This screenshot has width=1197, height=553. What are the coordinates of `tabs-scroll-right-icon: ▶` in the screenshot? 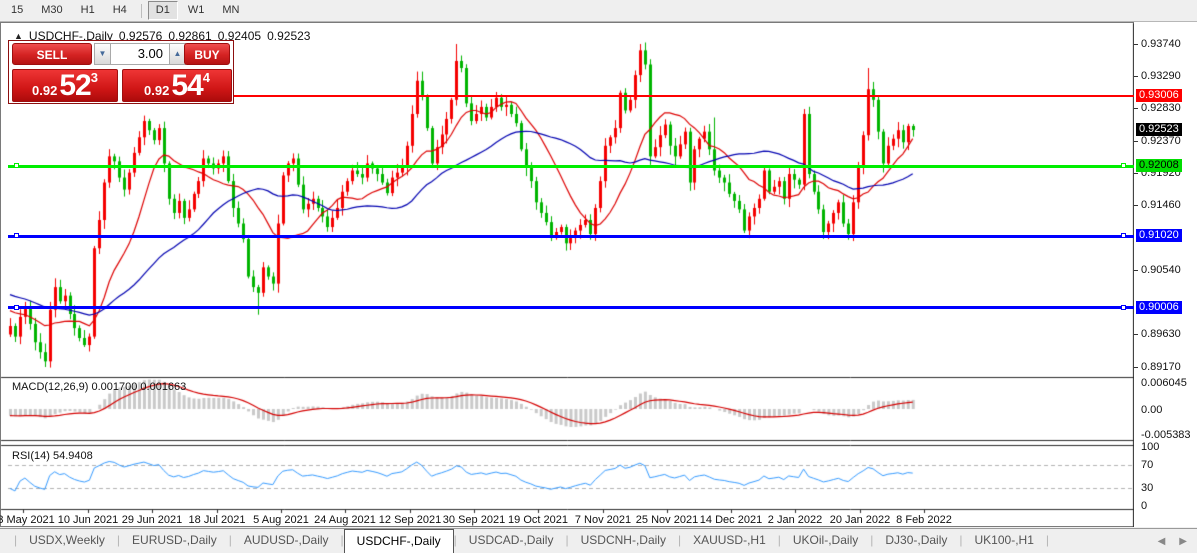 It's located at (1183, 541).